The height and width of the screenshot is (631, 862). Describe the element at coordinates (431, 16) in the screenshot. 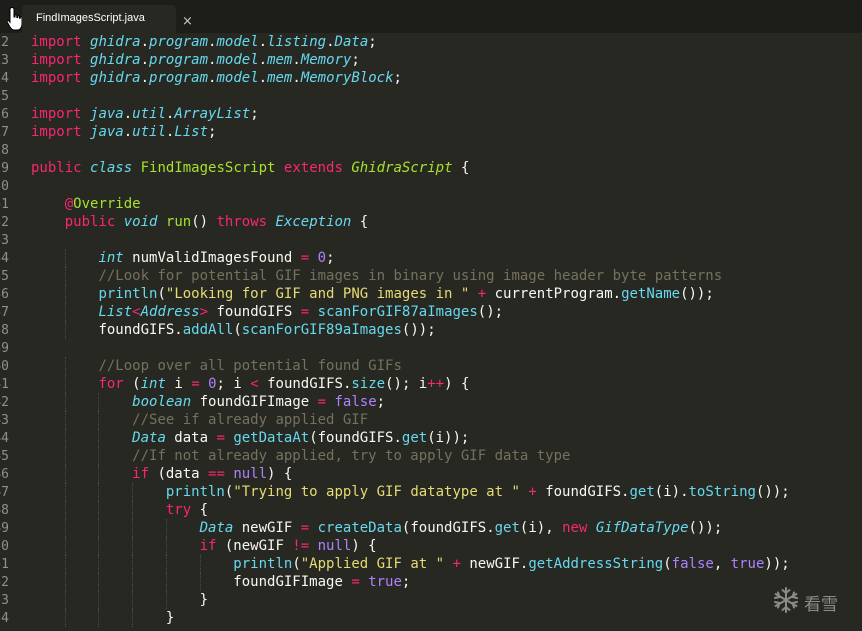

I see `tab-bar: FindImagesScript.java ×` at that location.